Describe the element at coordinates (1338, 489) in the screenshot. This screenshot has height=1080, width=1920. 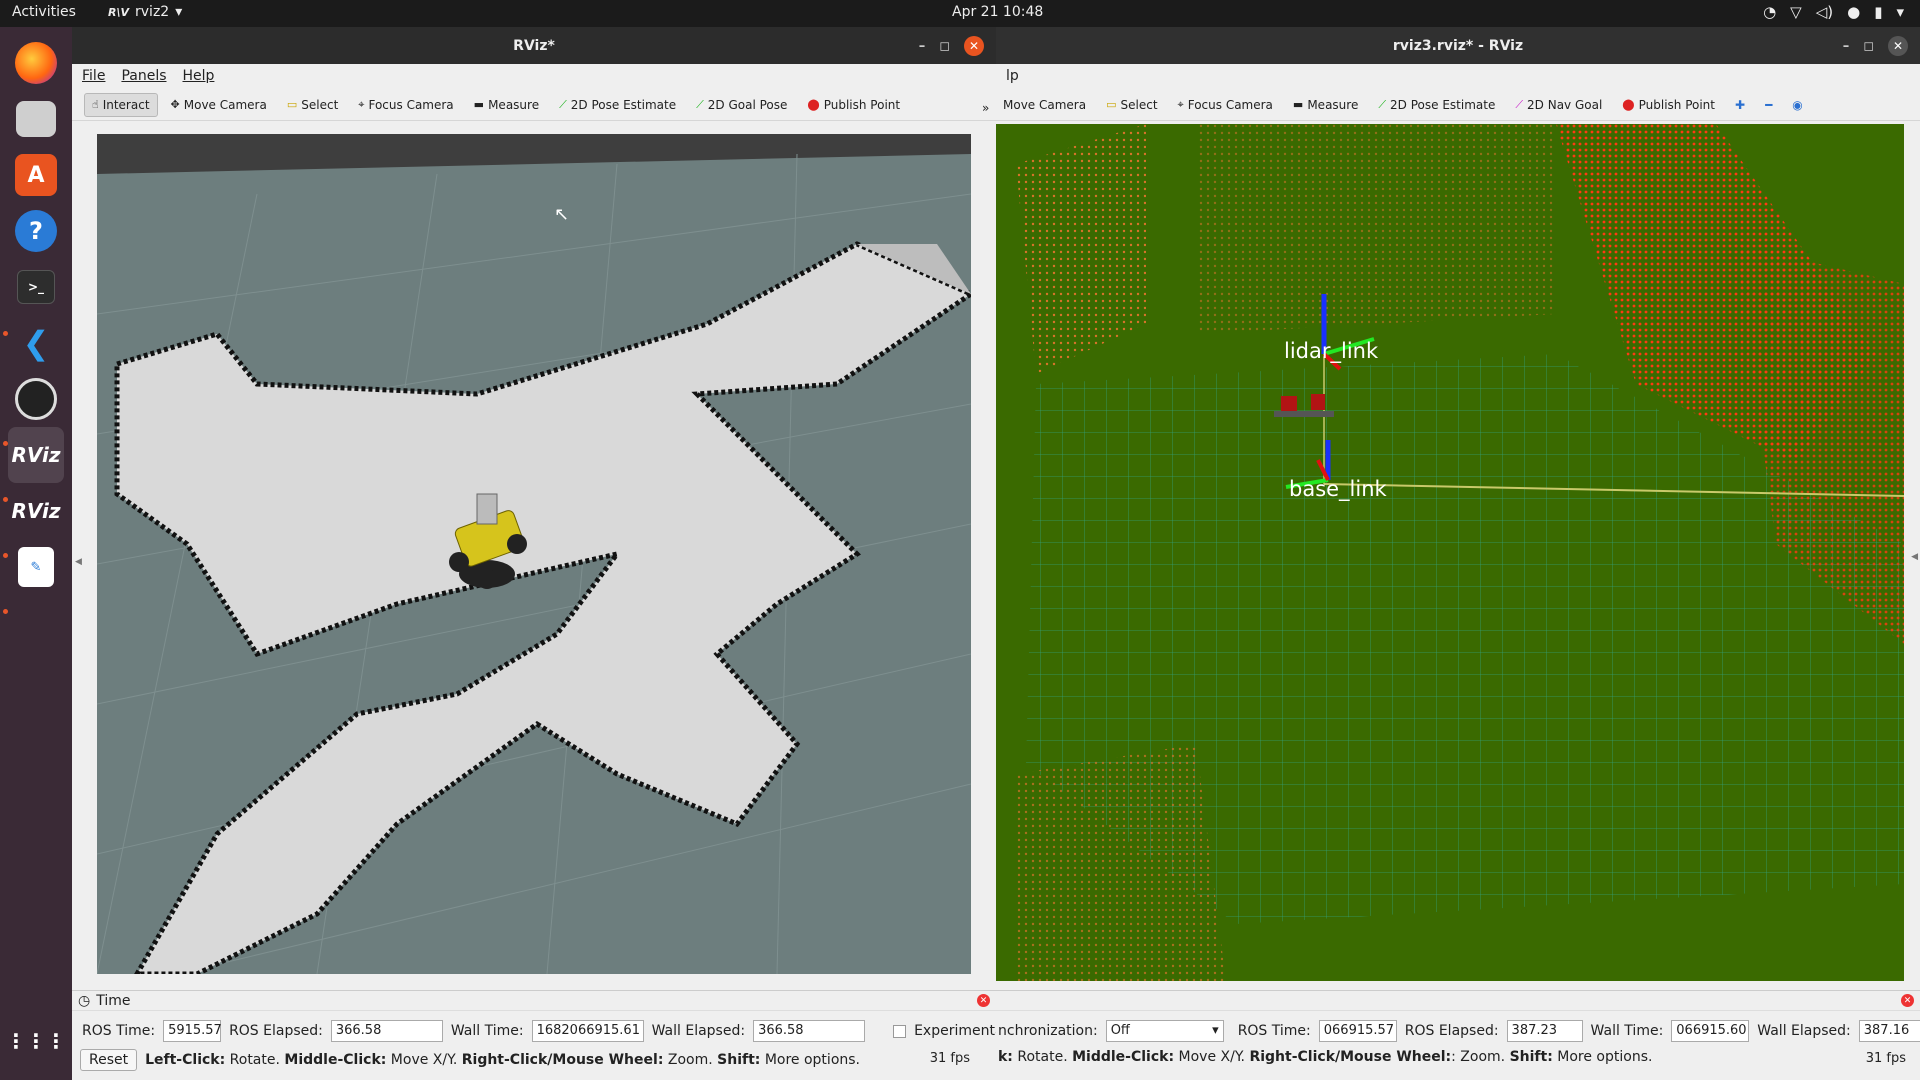
I see `frame-label-base-link: base_link` at that location.